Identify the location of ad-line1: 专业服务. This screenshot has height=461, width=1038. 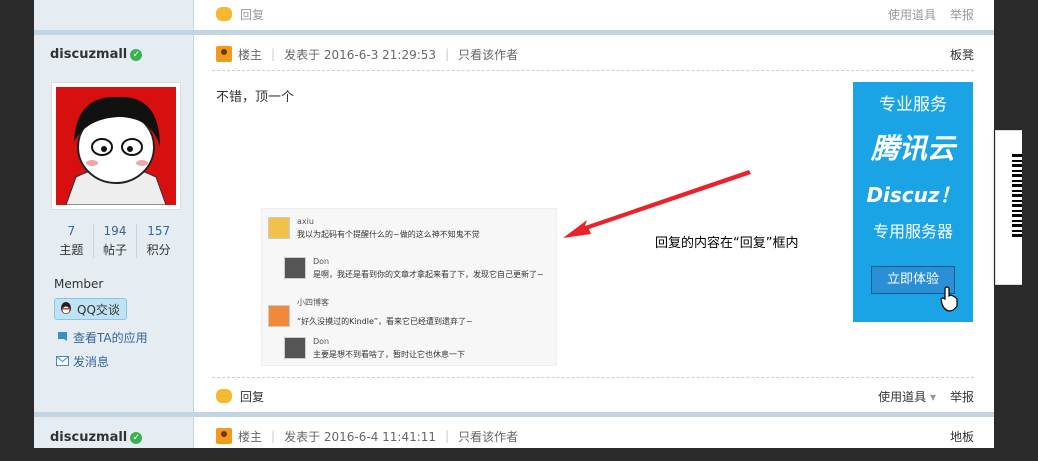
(913, 105).